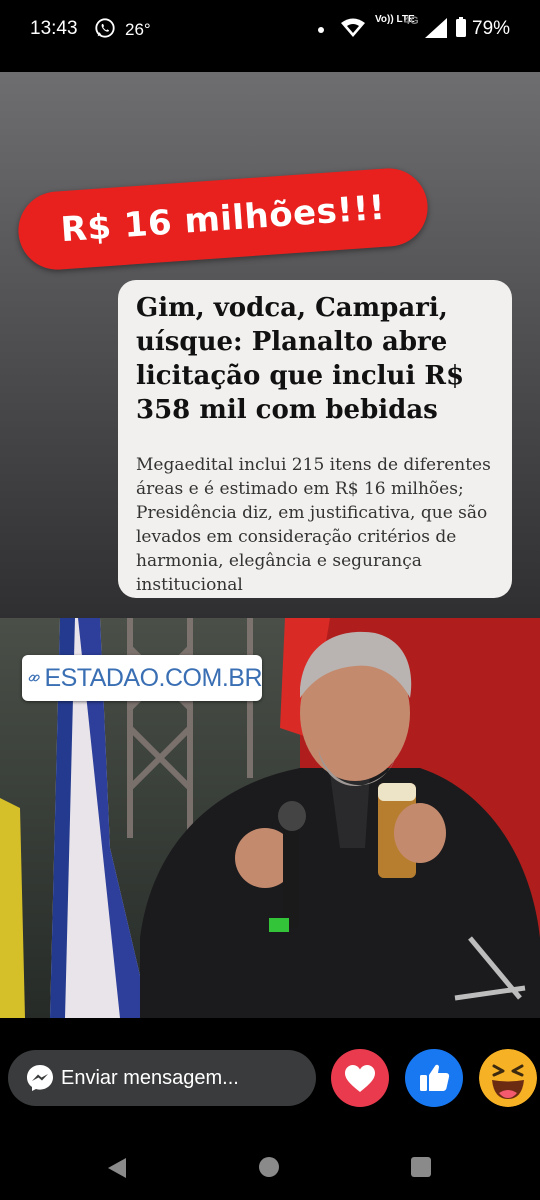  I want to click on battery-icon, so click(461, 27).